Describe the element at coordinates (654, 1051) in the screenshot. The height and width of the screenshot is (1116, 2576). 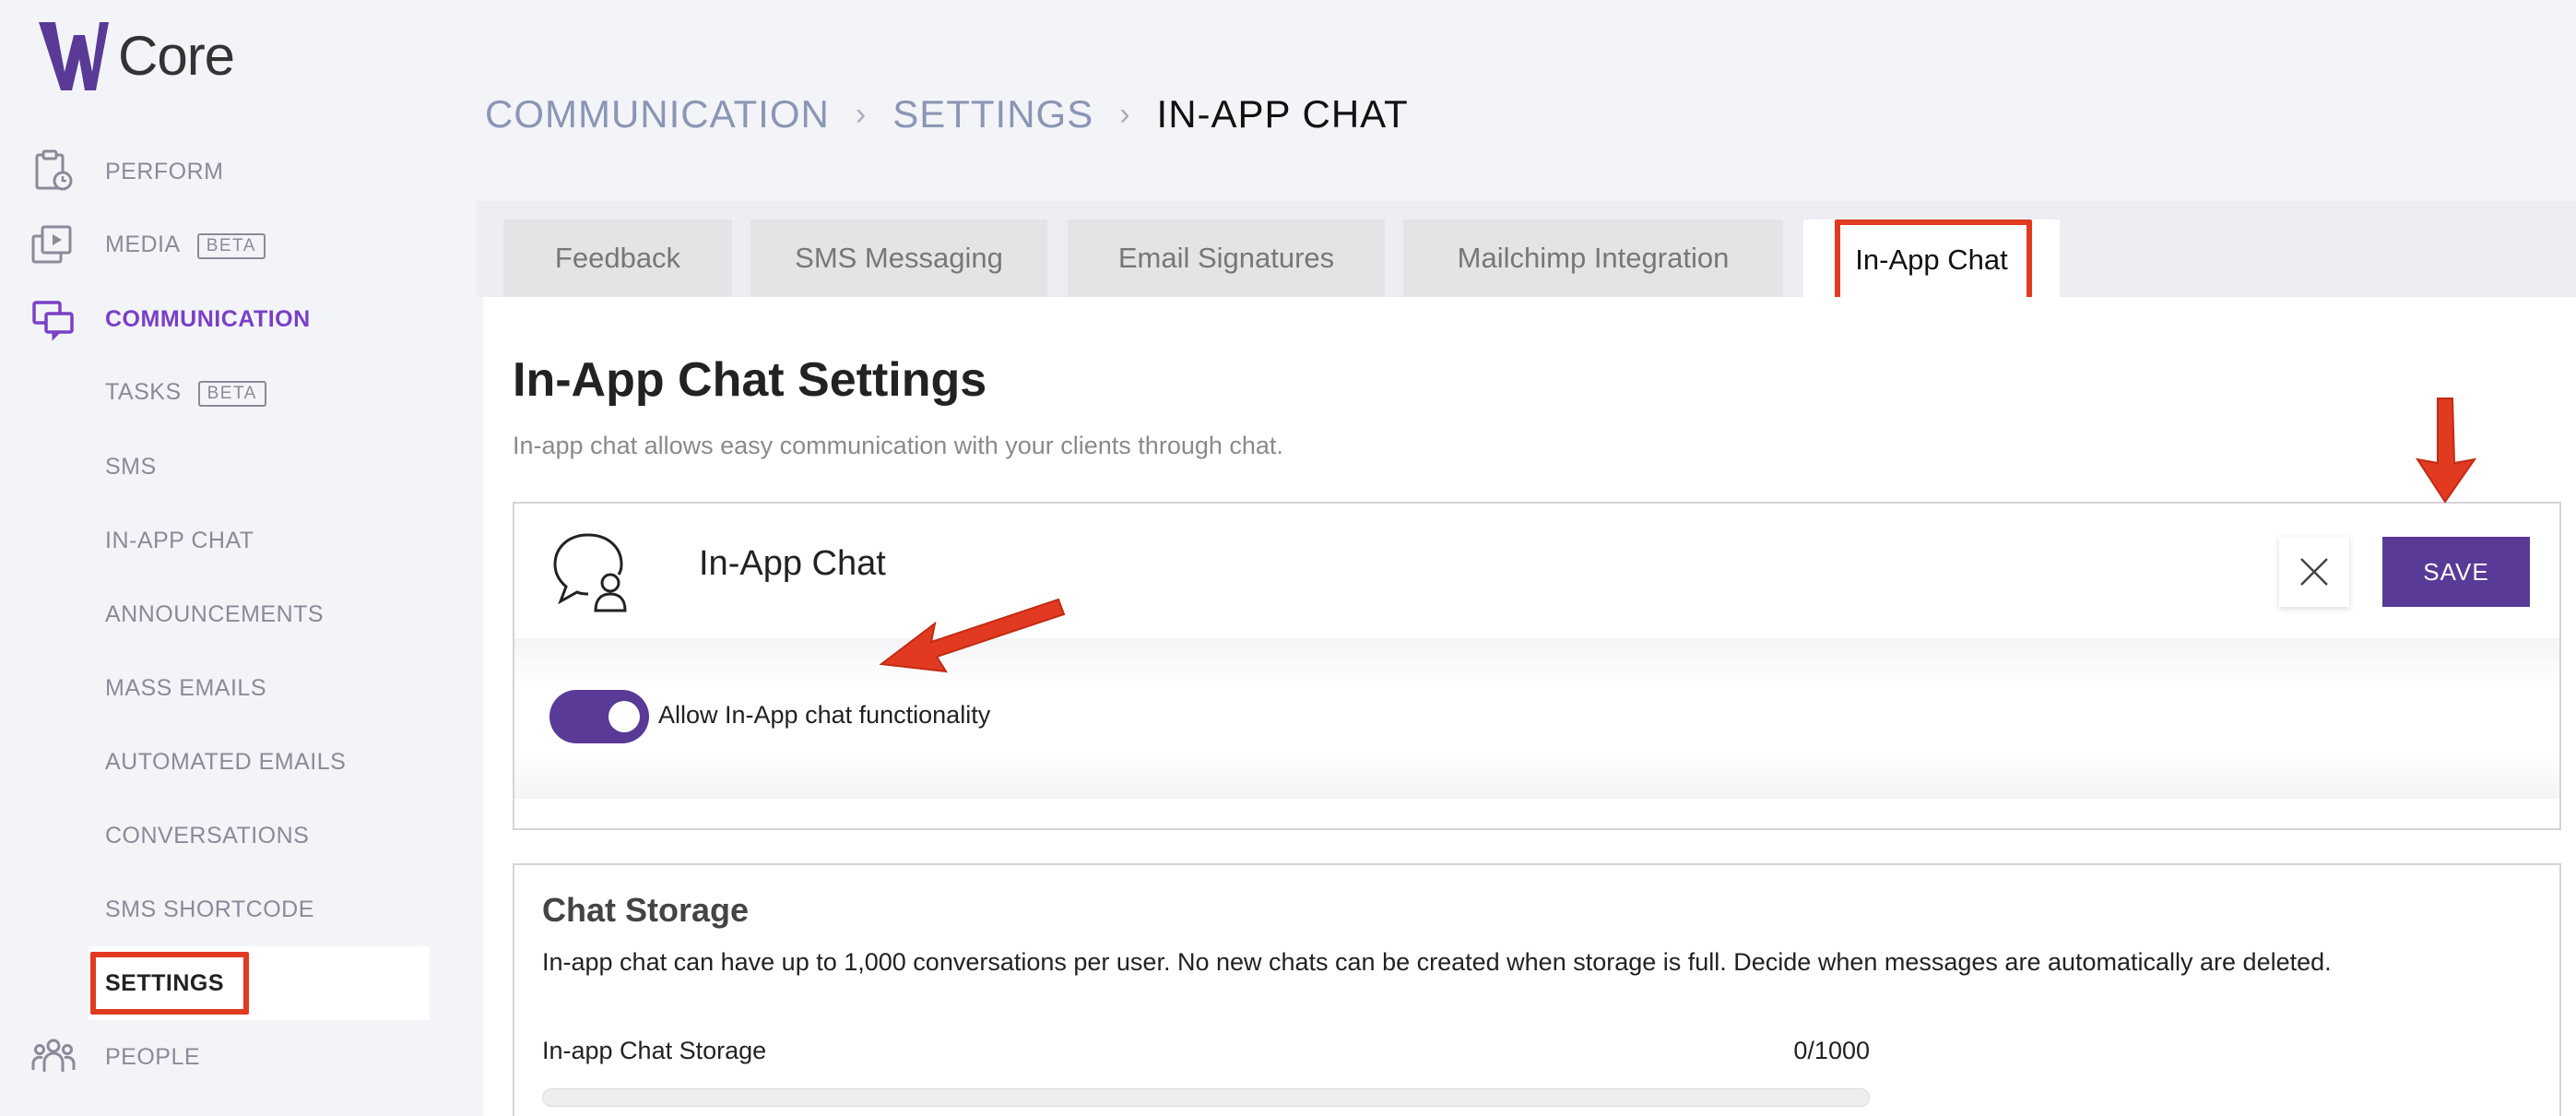
I see `storage-label: In-app Chat Storage` at that location.